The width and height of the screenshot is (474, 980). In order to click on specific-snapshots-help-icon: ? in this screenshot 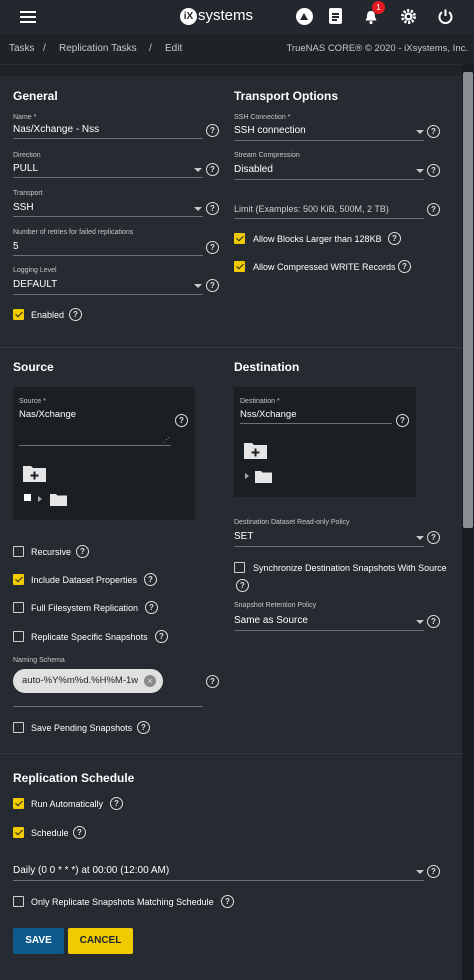, I will do `click(161, 636)`.